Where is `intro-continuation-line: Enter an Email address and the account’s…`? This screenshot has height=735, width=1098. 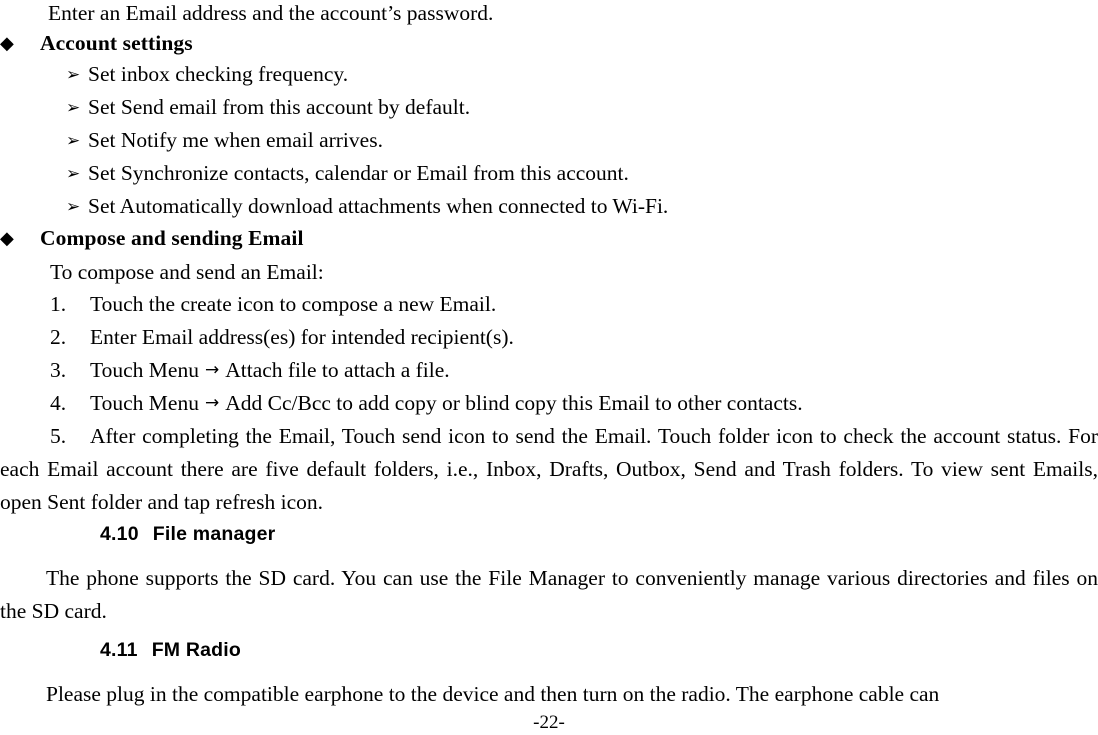
intro-continuation-line: Enter an Email address and the account’s… is located at coordinates (271, 13).